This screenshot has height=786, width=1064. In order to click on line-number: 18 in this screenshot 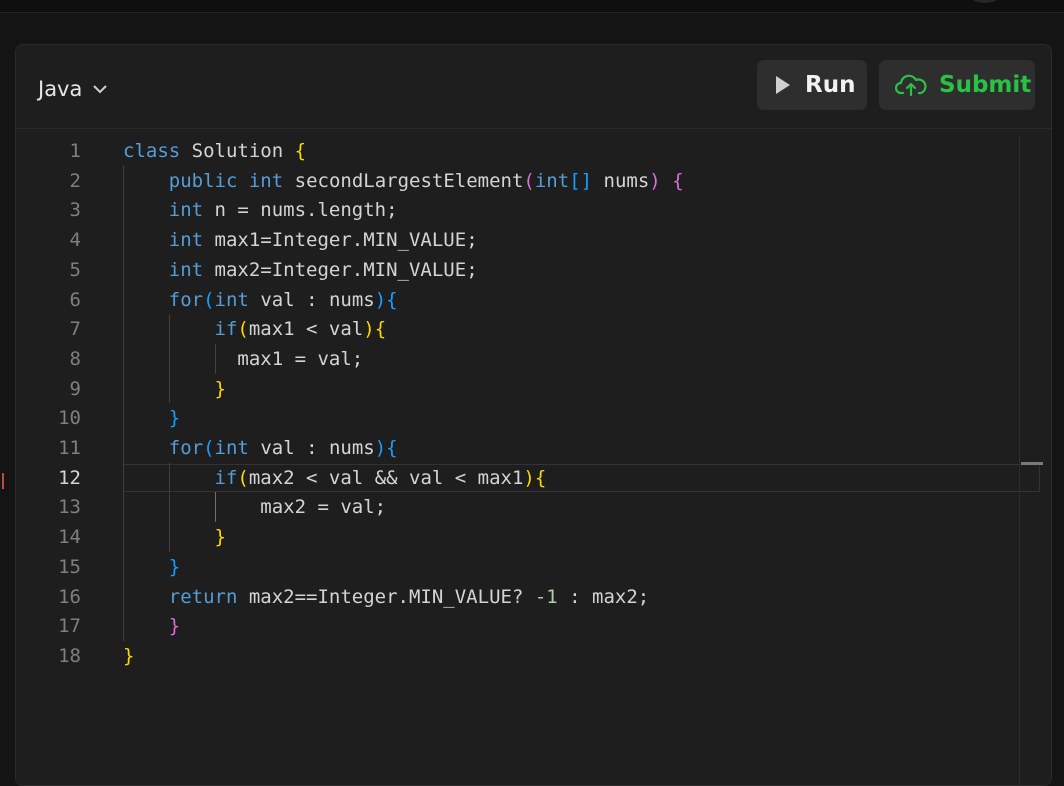, I will do `click(69, 655)`.